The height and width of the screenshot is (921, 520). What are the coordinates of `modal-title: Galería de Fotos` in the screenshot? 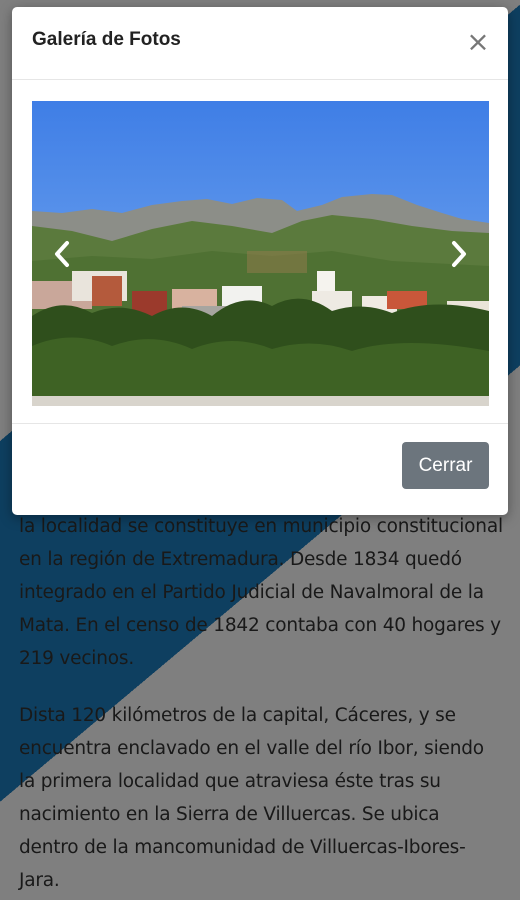 It's located at (106, 39).